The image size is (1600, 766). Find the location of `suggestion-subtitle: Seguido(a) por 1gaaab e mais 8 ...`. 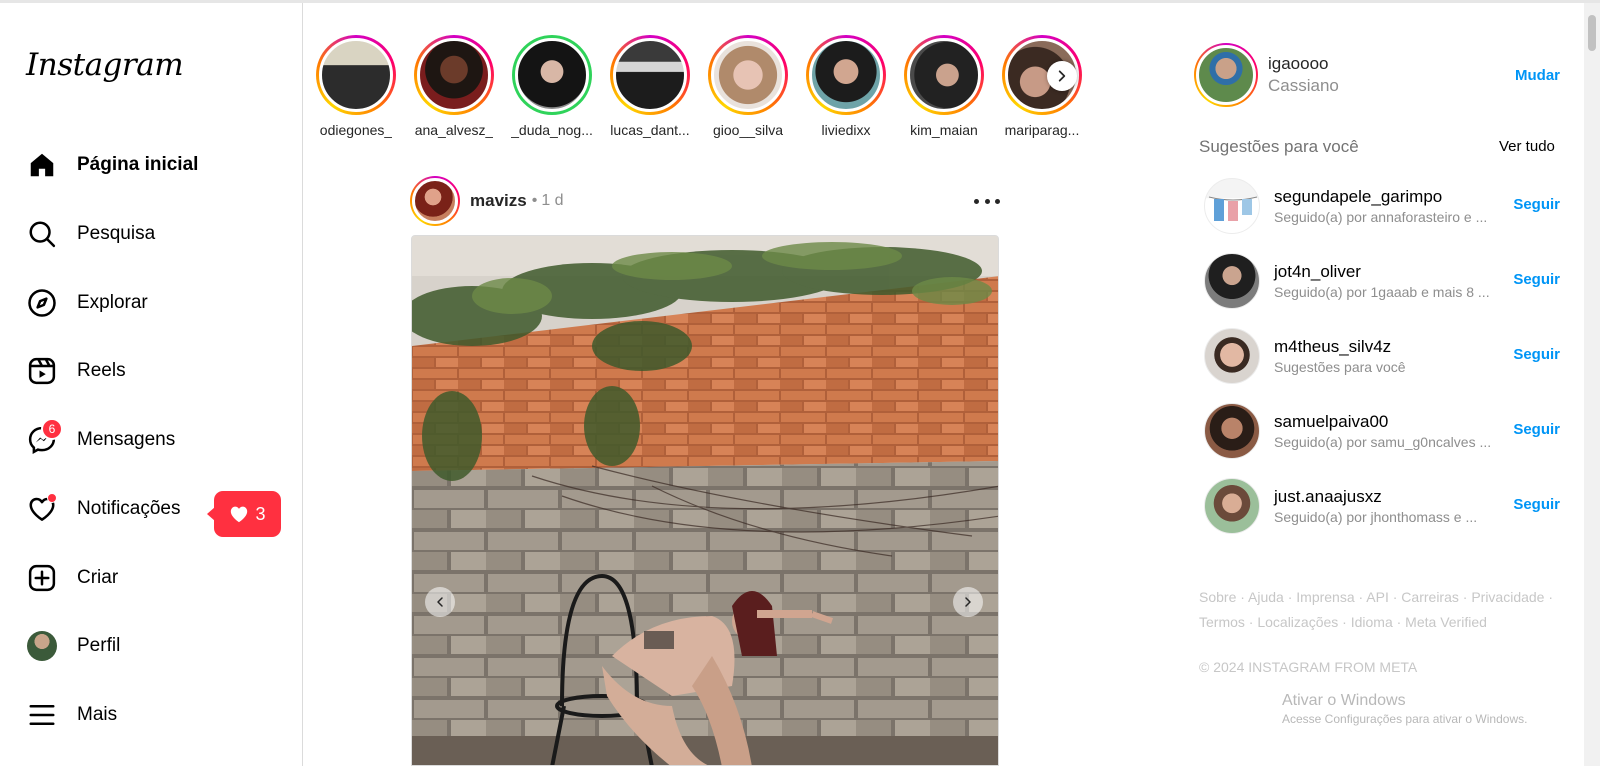

suggestion-subtitle: Seguido(a) por 1gaaab e mais 8 ... is located at coordinates (1382, 292).